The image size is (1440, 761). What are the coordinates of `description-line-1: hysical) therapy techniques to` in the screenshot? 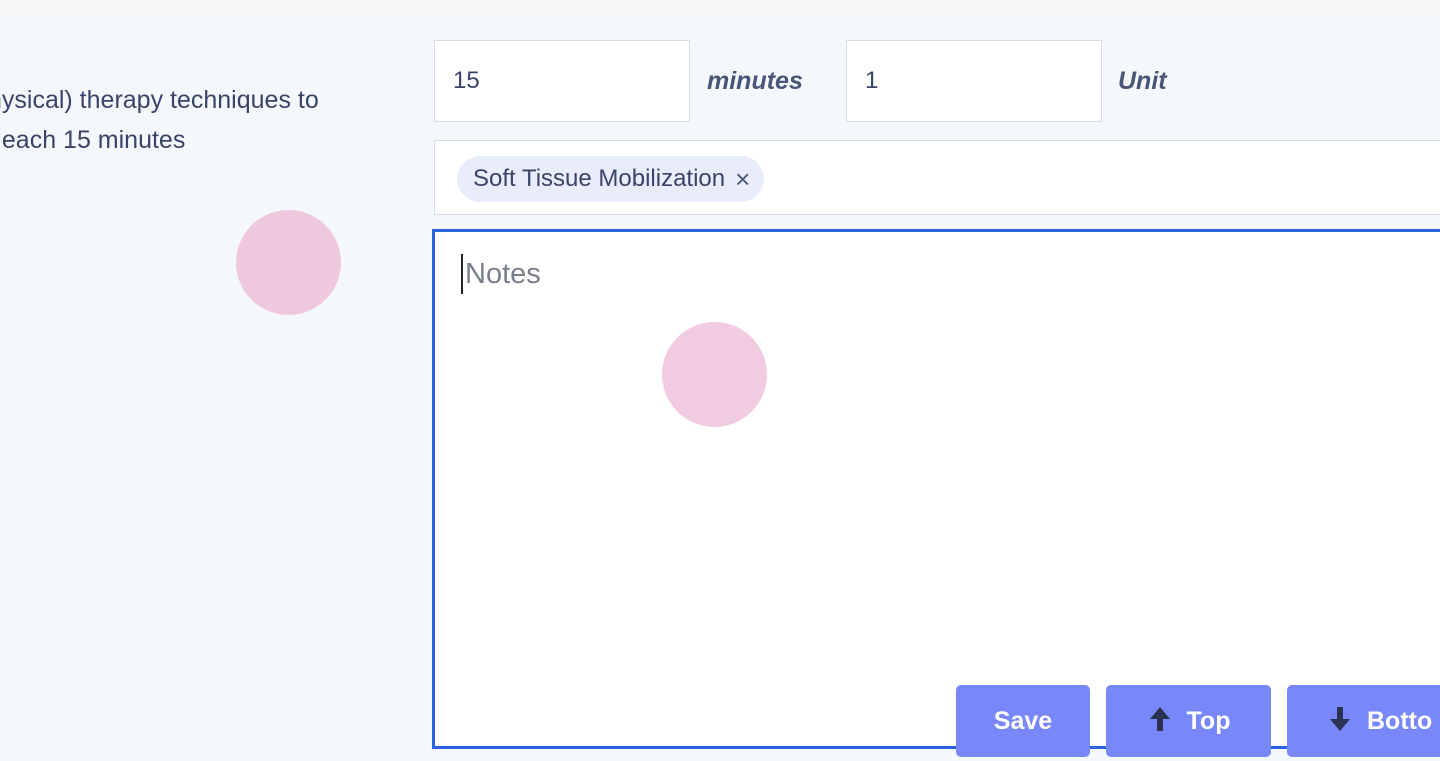 It's located at (159, 100).